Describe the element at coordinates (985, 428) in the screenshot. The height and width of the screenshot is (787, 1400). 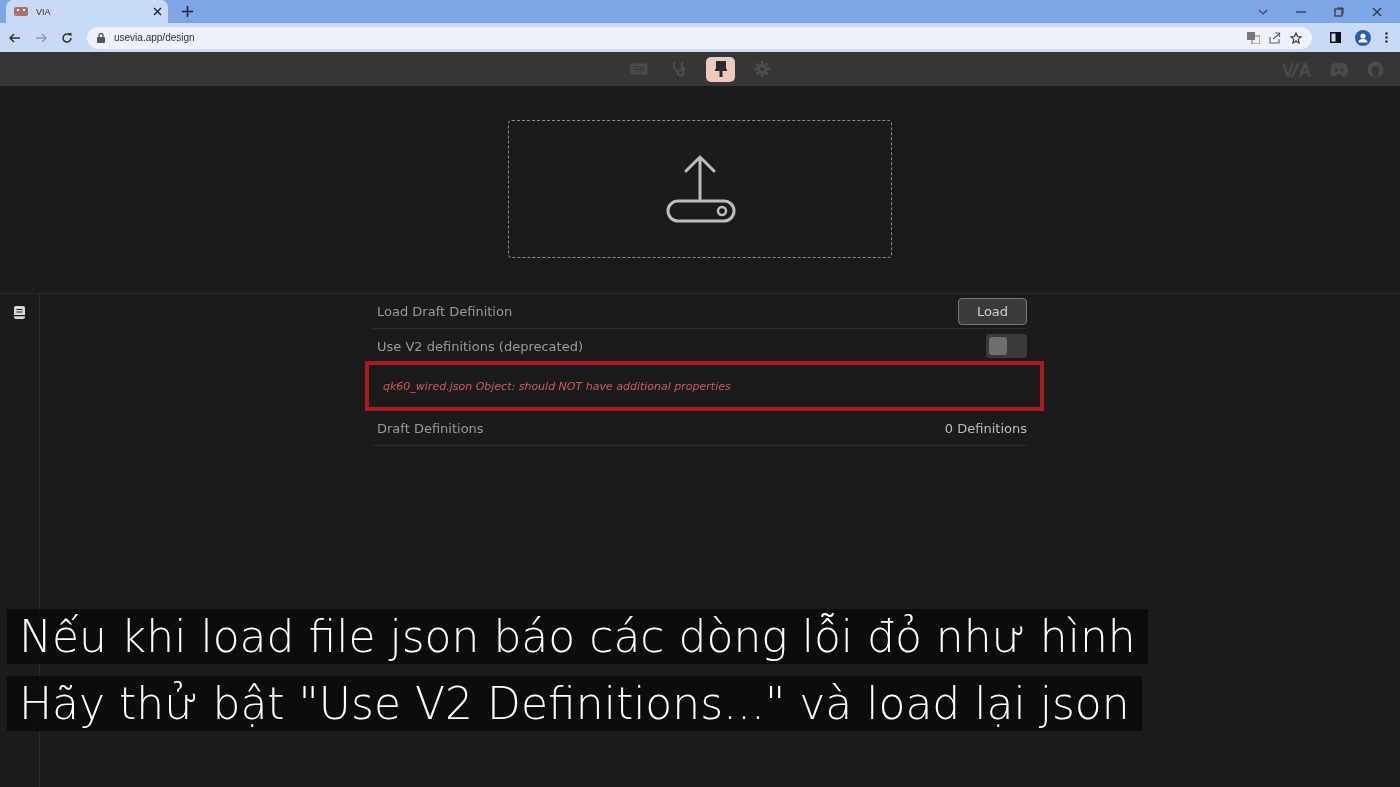
I see `definition-count: 0 Definitions` at that location.